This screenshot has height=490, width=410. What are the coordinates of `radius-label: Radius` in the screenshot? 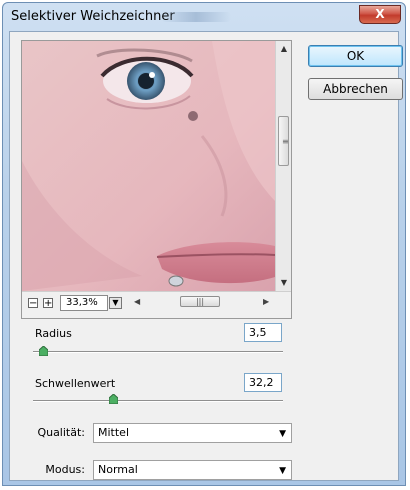 It's located at (53, 333).